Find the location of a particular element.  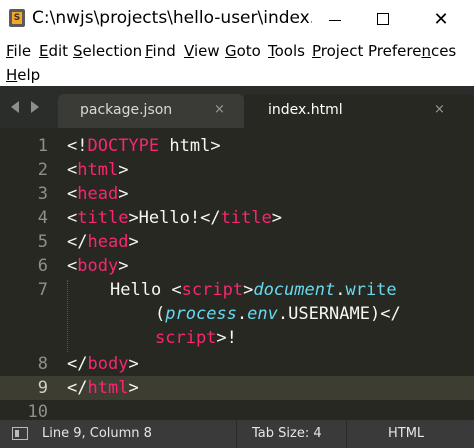

code-line-7: Hello <script>document.write is located at coordinates (253, 290).